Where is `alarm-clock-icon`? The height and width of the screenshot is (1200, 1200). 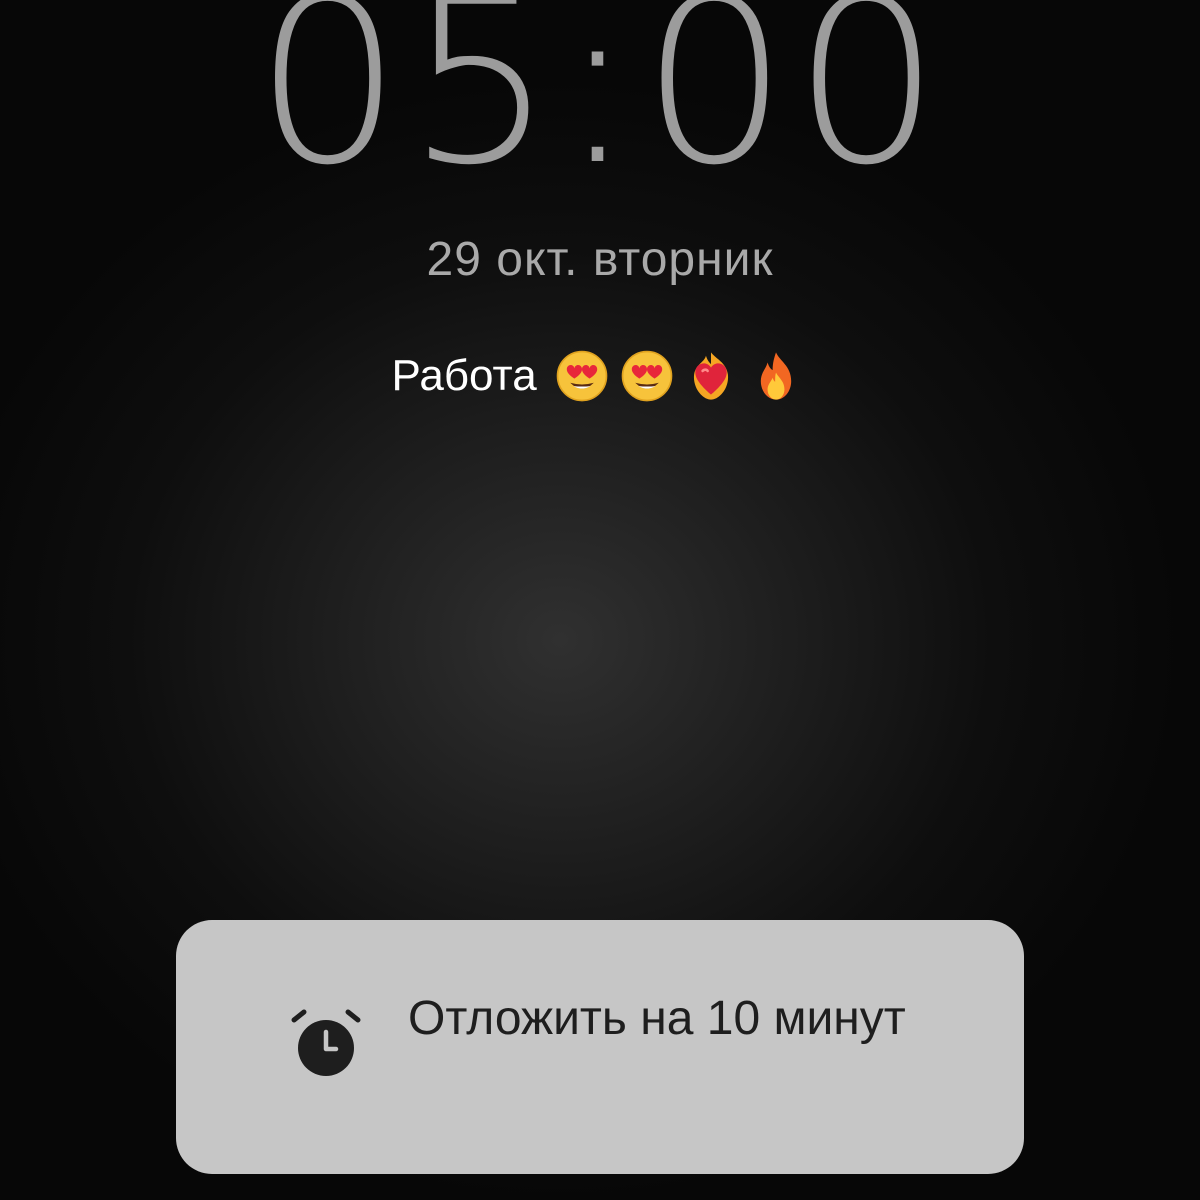 alarm-clock-icon is located at coordinates (326, 1042).